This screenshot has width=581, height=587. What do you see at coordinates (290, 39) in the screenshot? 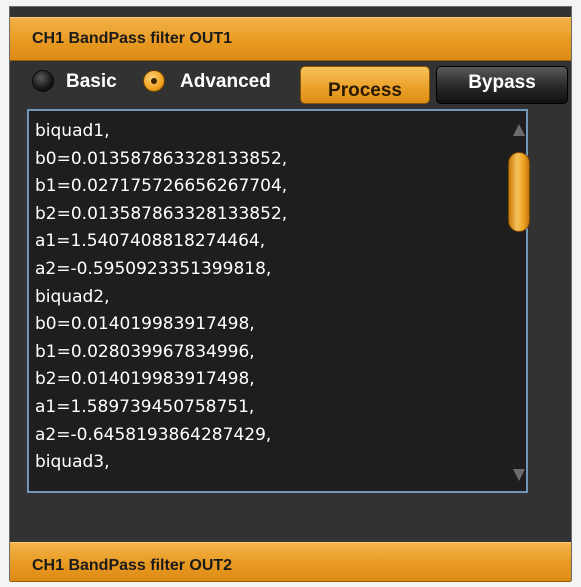
I see `panel-header-out1: CH1 BandPass filter OUT1` at bounding box center [290, 39].